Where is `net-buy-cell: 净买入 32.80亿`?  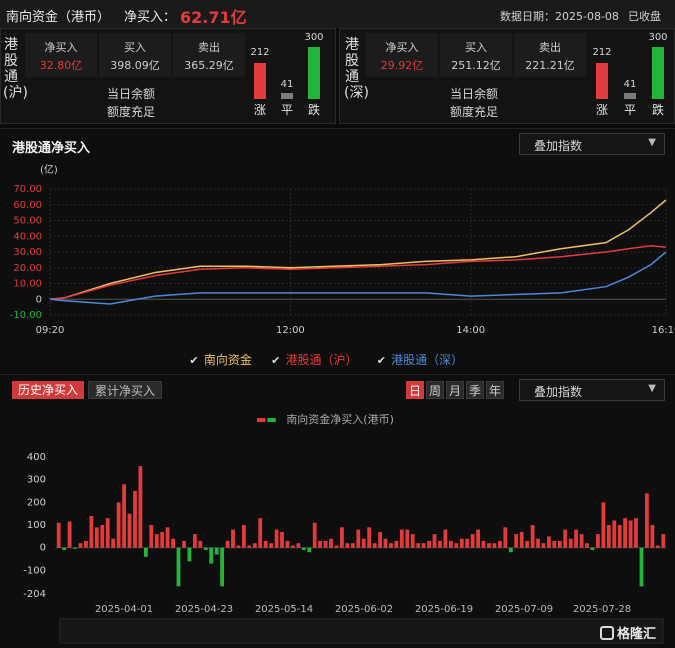 net-buy-cell: 净买入 32.80亿 is located at coordinates (61, 55).